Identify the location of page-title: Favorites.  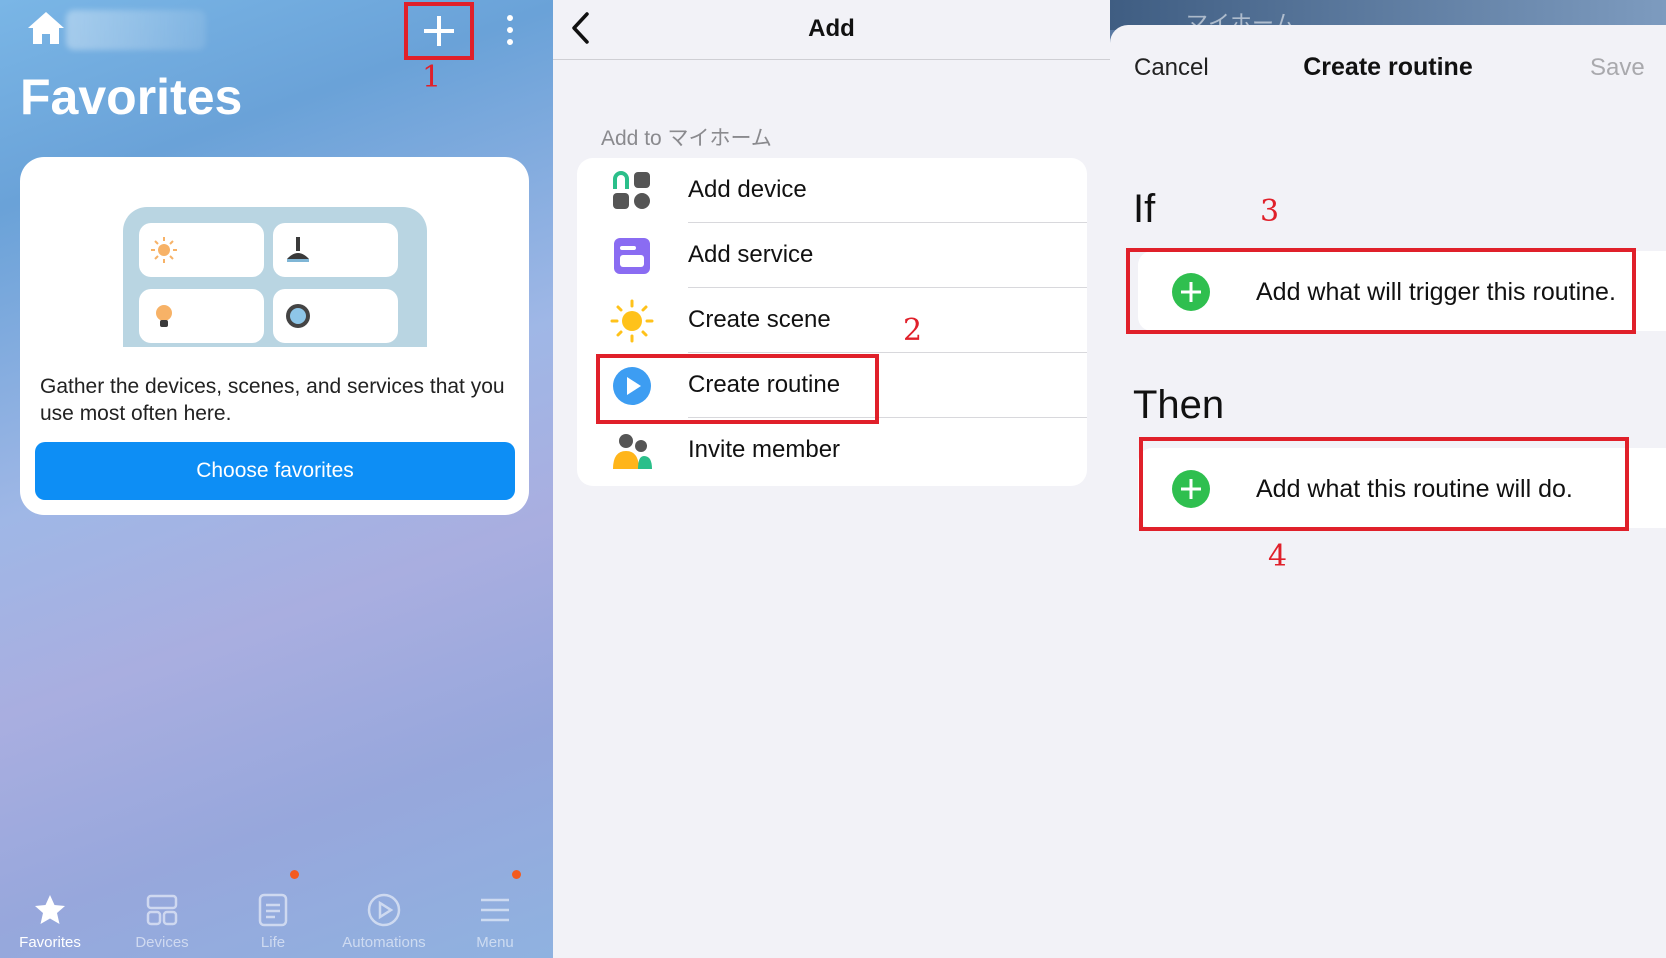
(131, 97).